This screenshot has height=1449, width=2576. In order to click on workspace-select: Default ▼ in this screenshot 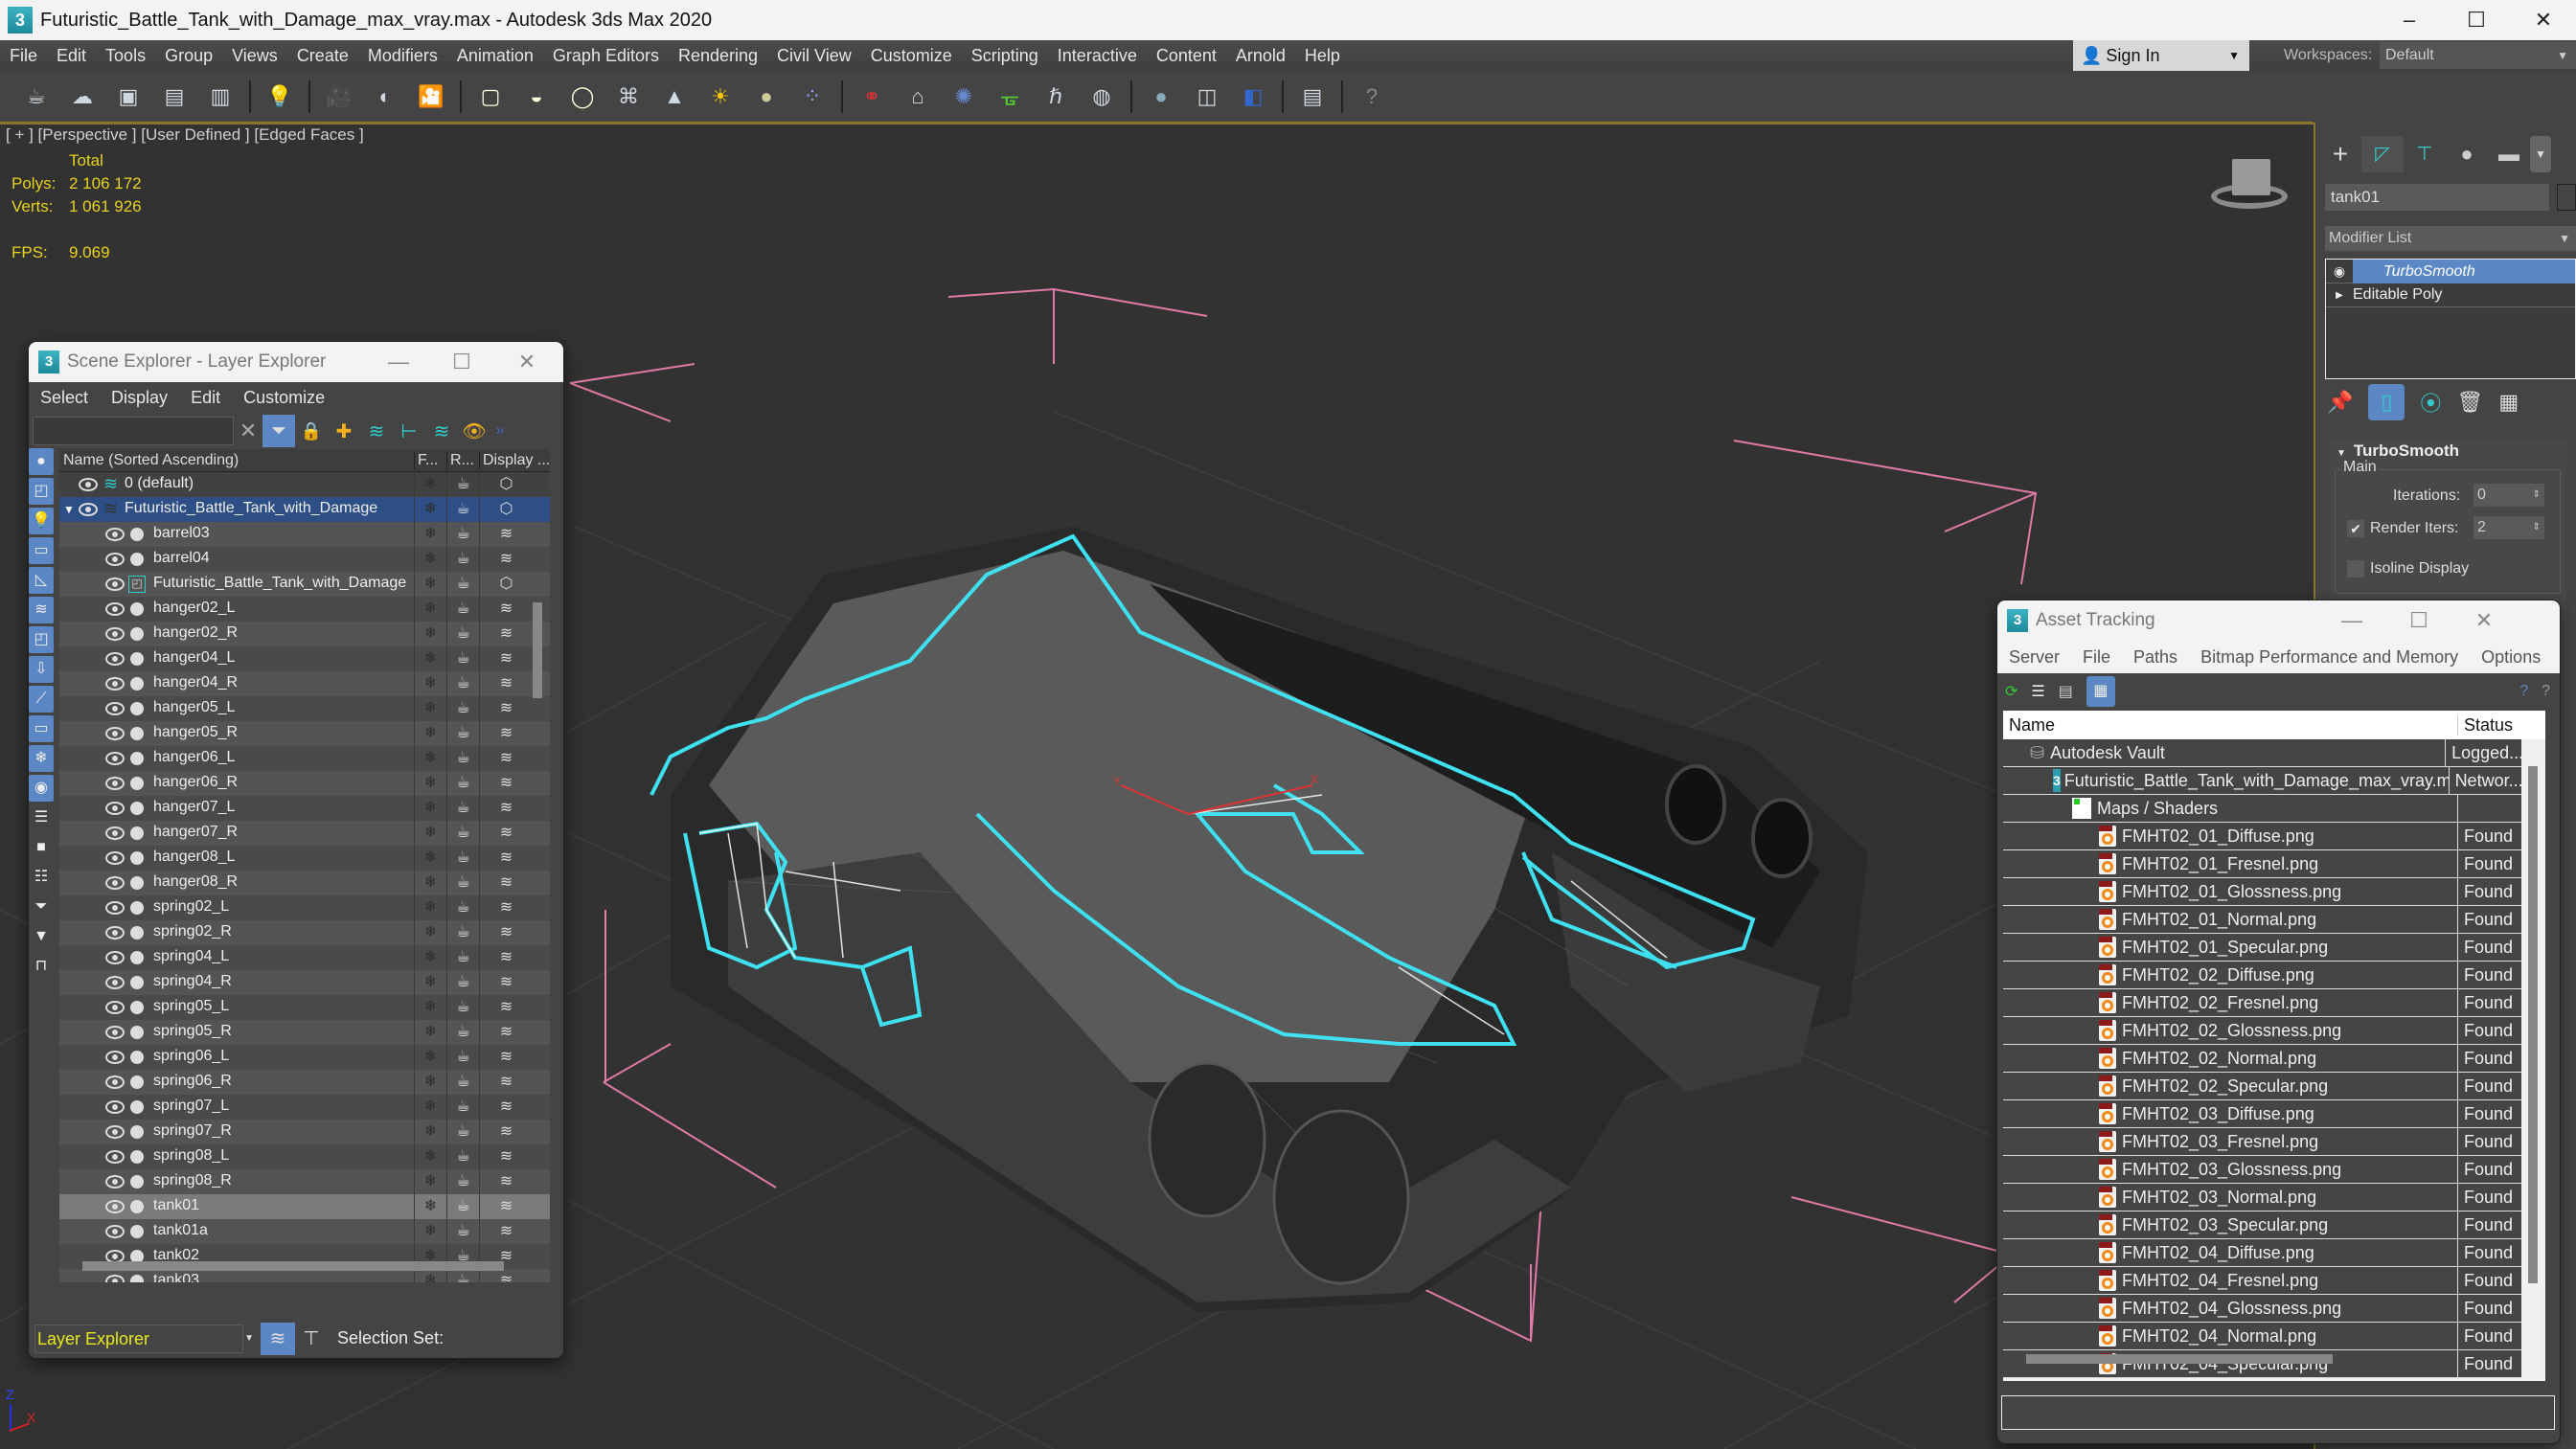, I will do `click(2478, 55)`.